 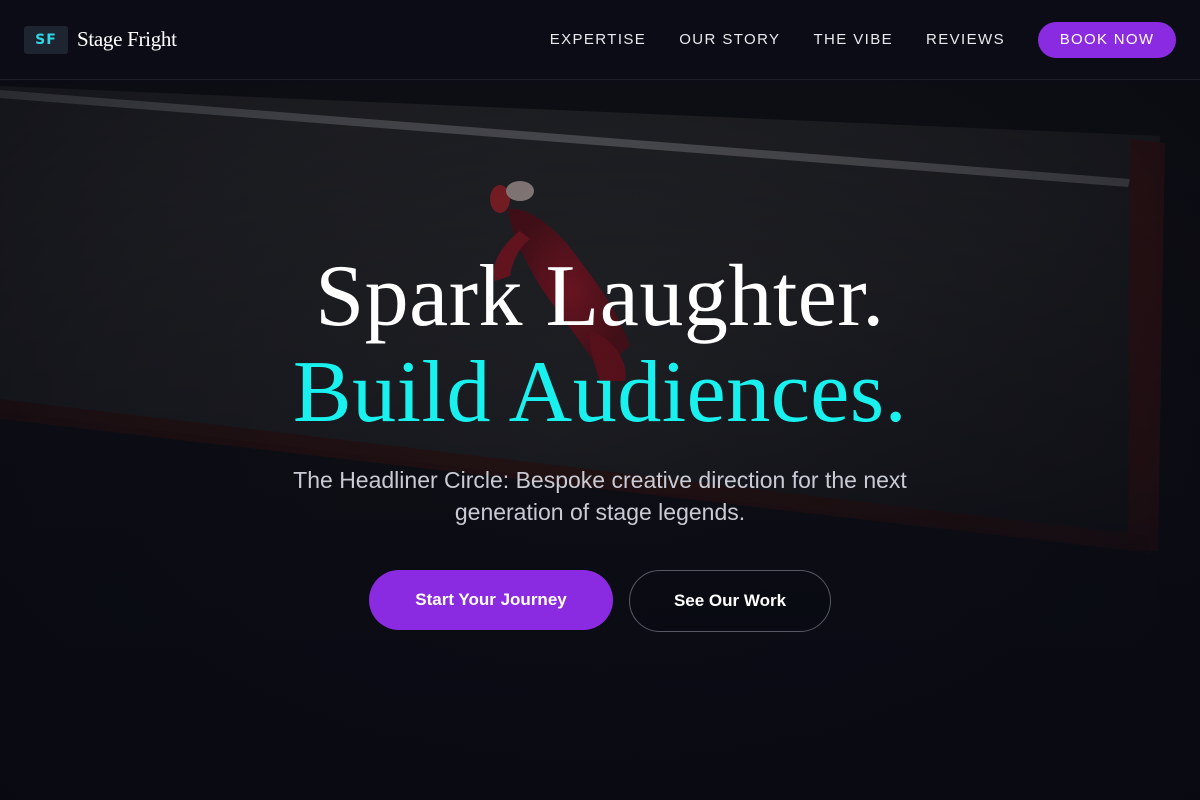 I want to click on start-journey-button: Start Your Journey, so click(x=491, y=600).